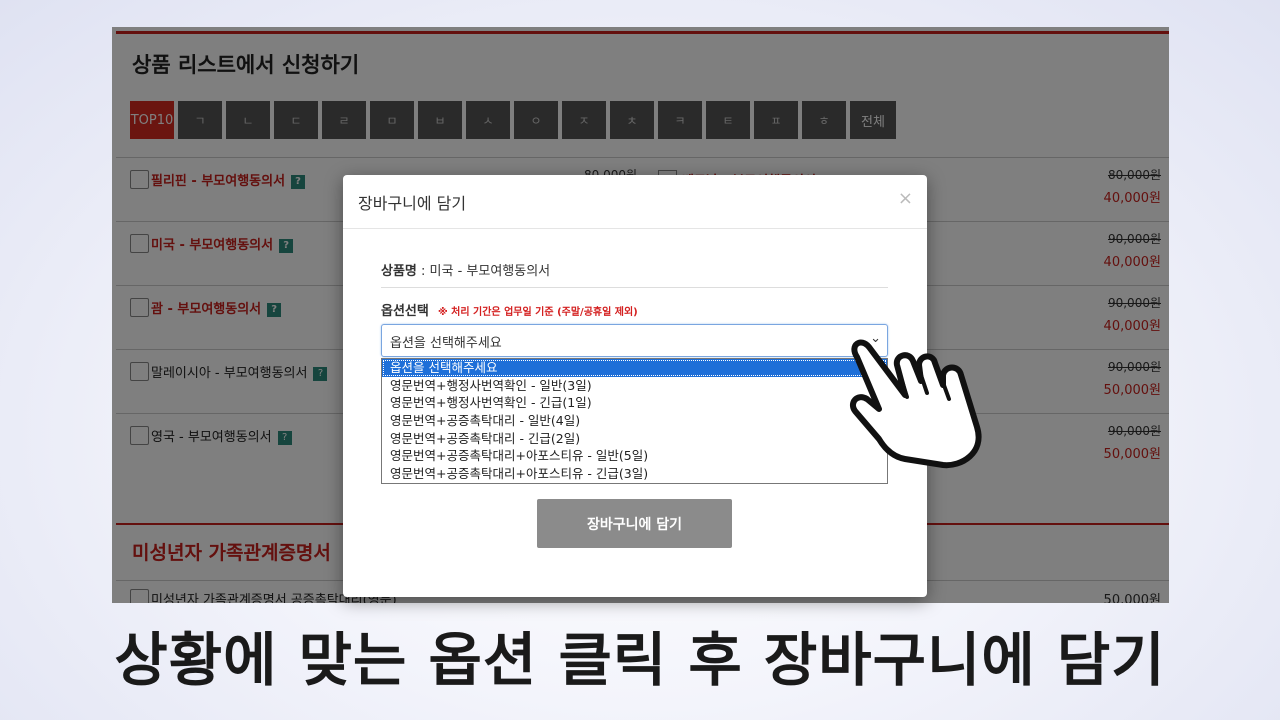 This screenshot has height=720, width=1280. I want to click on product-label: 상품명 : 미국 - 부모여행동의서, so click(465, 271).